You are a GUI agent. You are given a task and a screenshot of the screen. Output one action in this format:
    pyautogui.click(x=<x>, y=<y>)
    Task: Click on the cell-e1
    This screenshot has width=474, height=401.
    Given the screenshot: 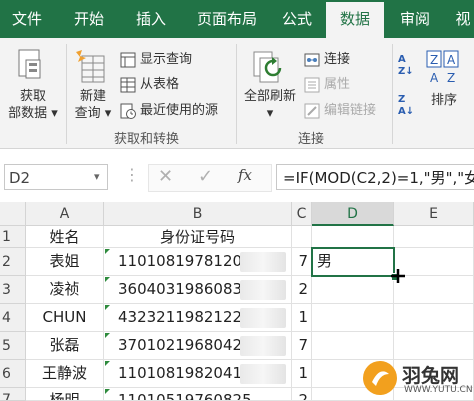 What is the action you would take?
    pyautogui.click(x=434, y=237)
    